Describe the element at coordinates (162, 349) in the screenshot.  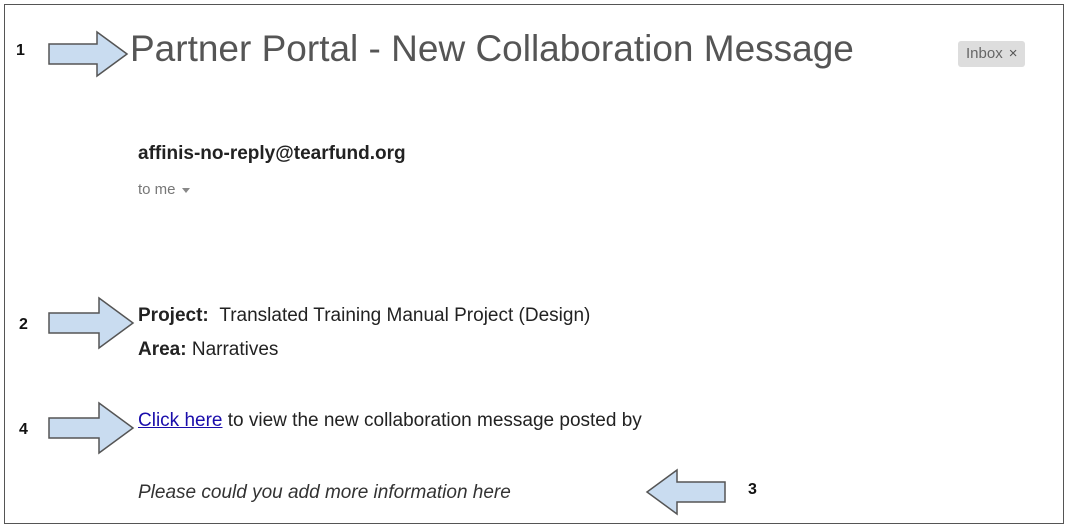
I see `area-label: Area:` at that location.